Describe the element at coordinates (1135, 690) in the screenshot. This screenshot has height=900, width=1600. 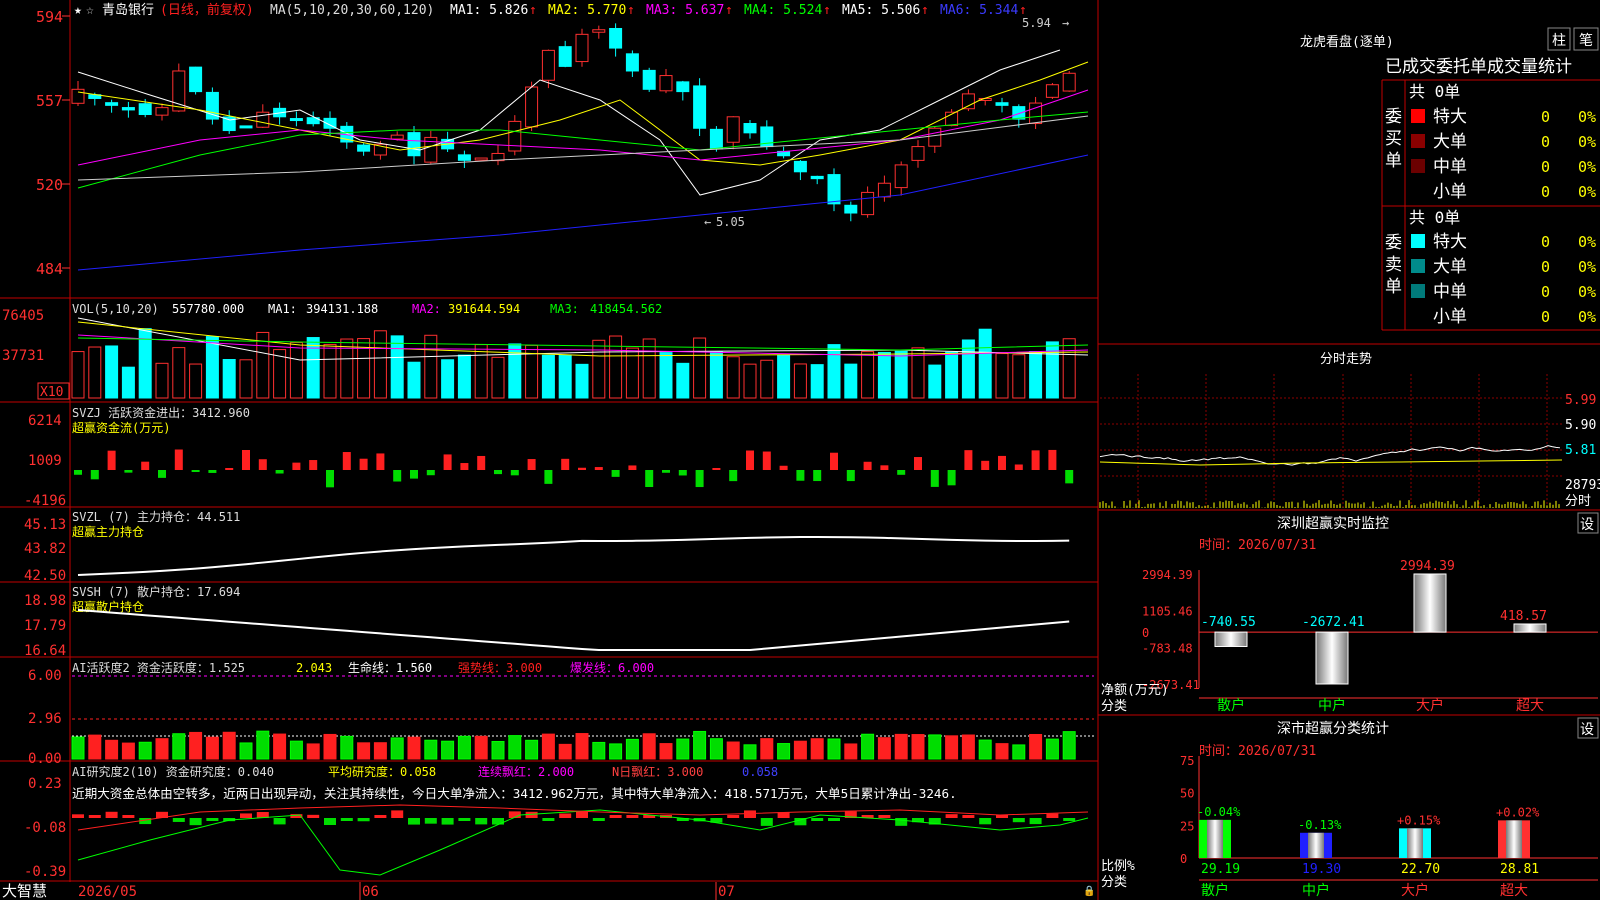
I see `monitor-ylabel: 净额(万元)` at that location.